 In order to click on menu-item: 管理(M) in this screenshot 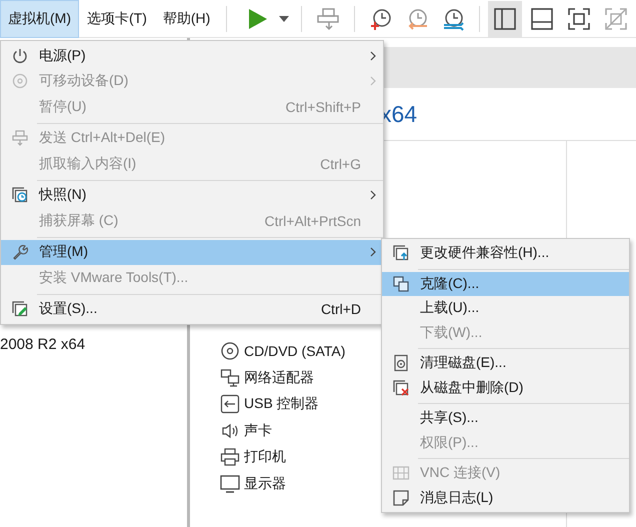, I will do `click(192, 252)`.